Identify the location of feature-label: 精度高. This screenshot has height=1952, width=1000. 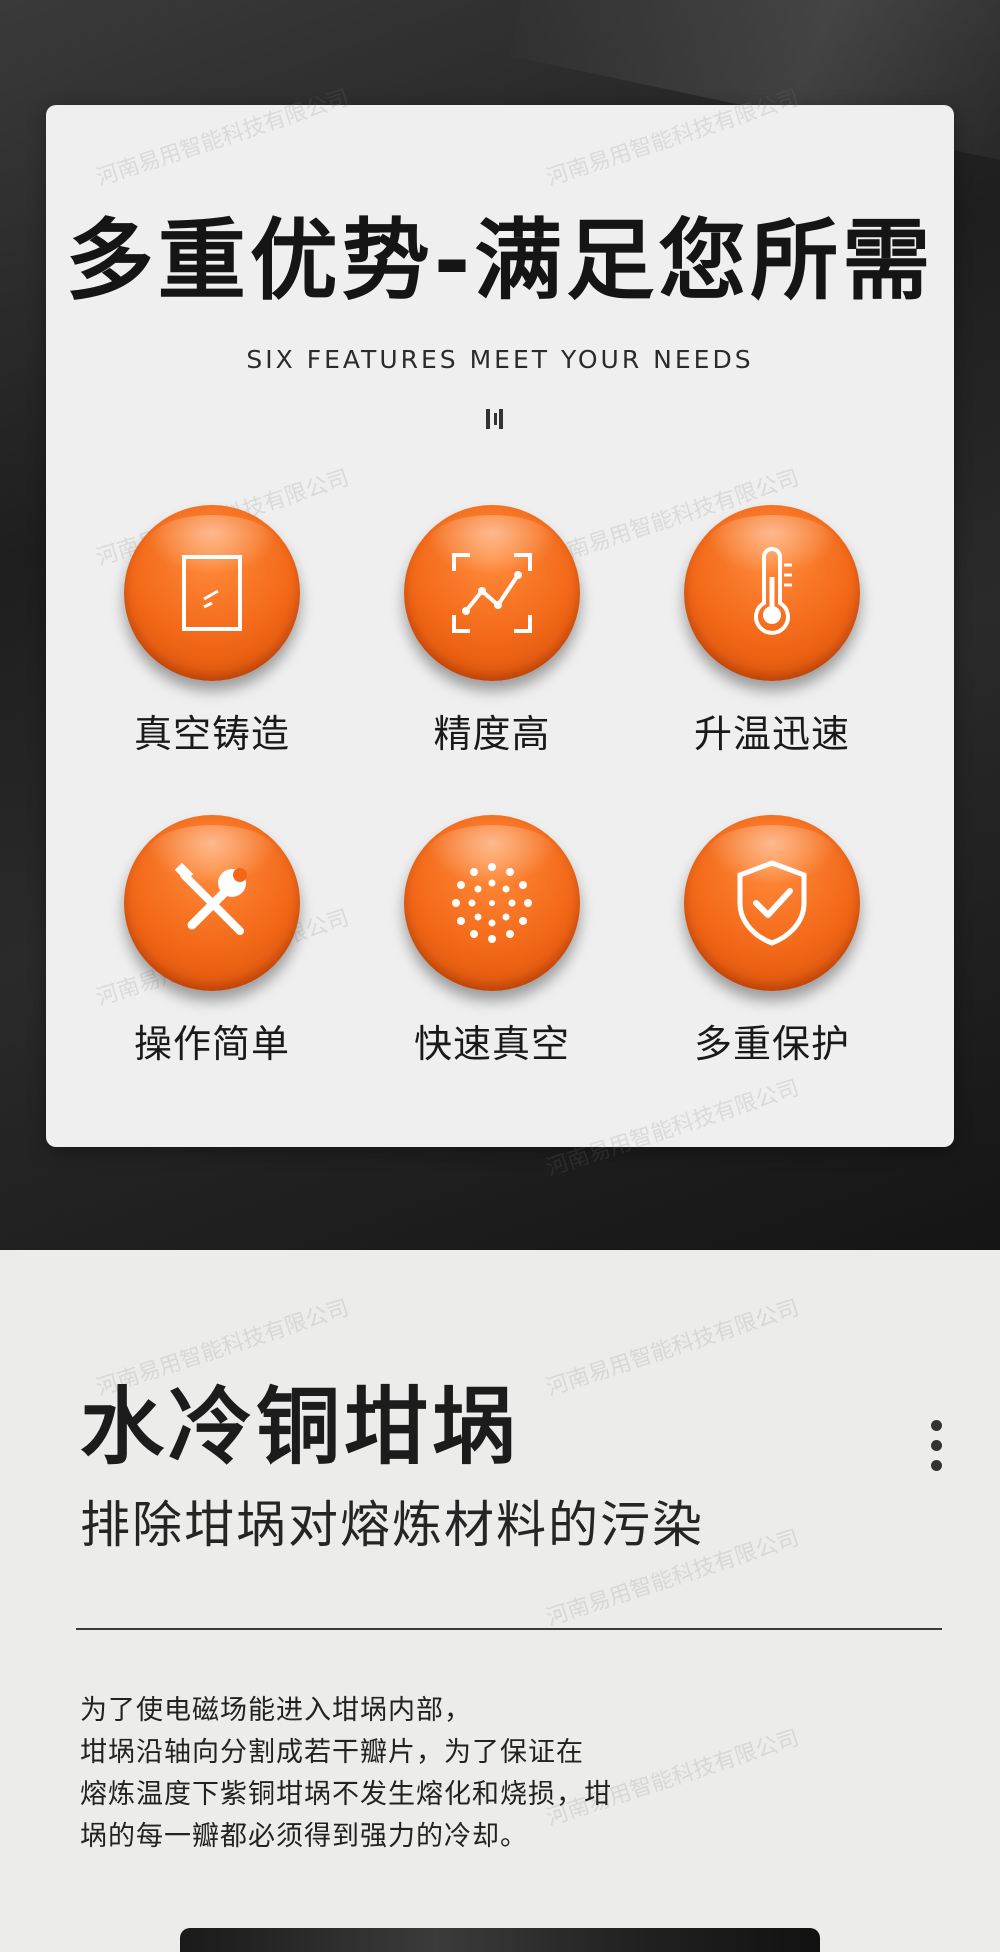
(492, 734).